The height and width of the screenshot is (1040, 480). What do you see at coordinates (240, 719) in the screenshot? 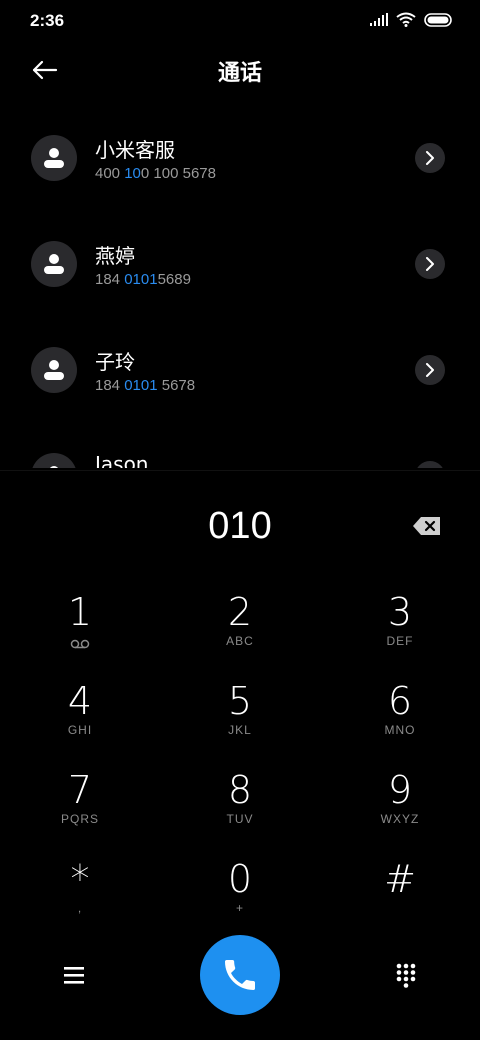
I see `key-5: 5 JKL` at bounding box center [240, 719].